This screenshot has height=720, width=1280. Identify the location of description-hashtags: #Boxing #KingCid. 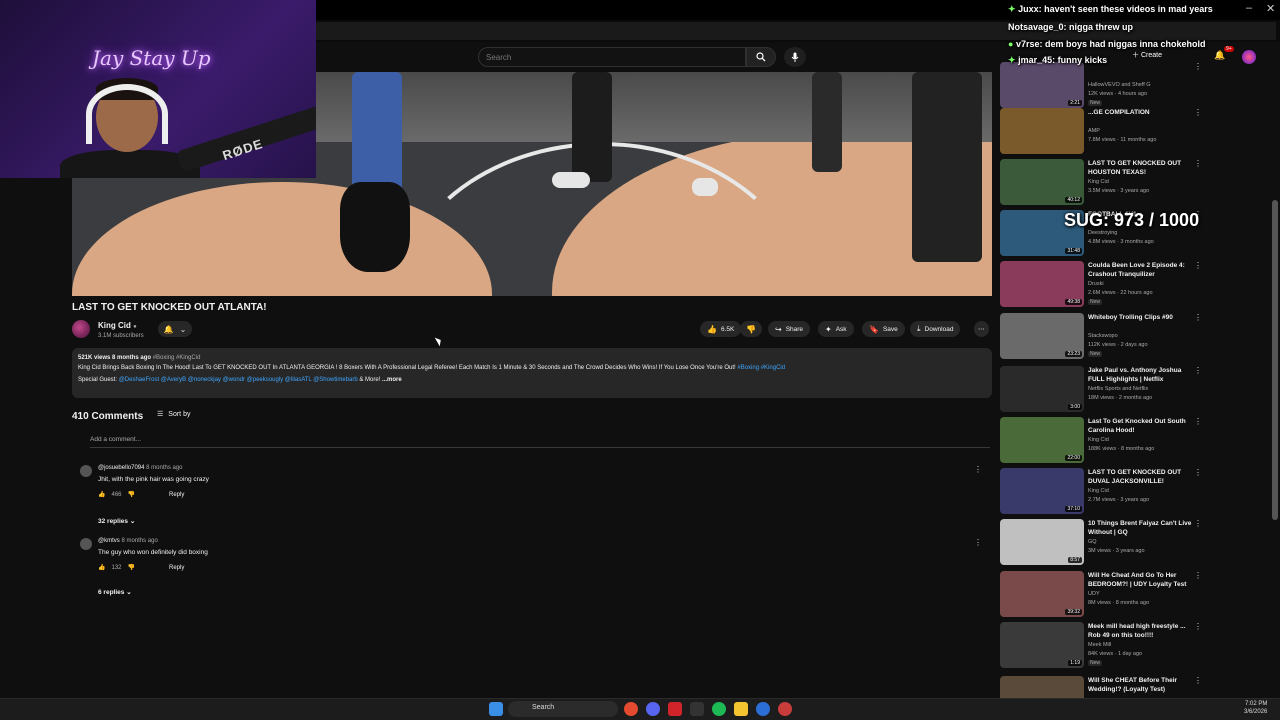
(761, 368).